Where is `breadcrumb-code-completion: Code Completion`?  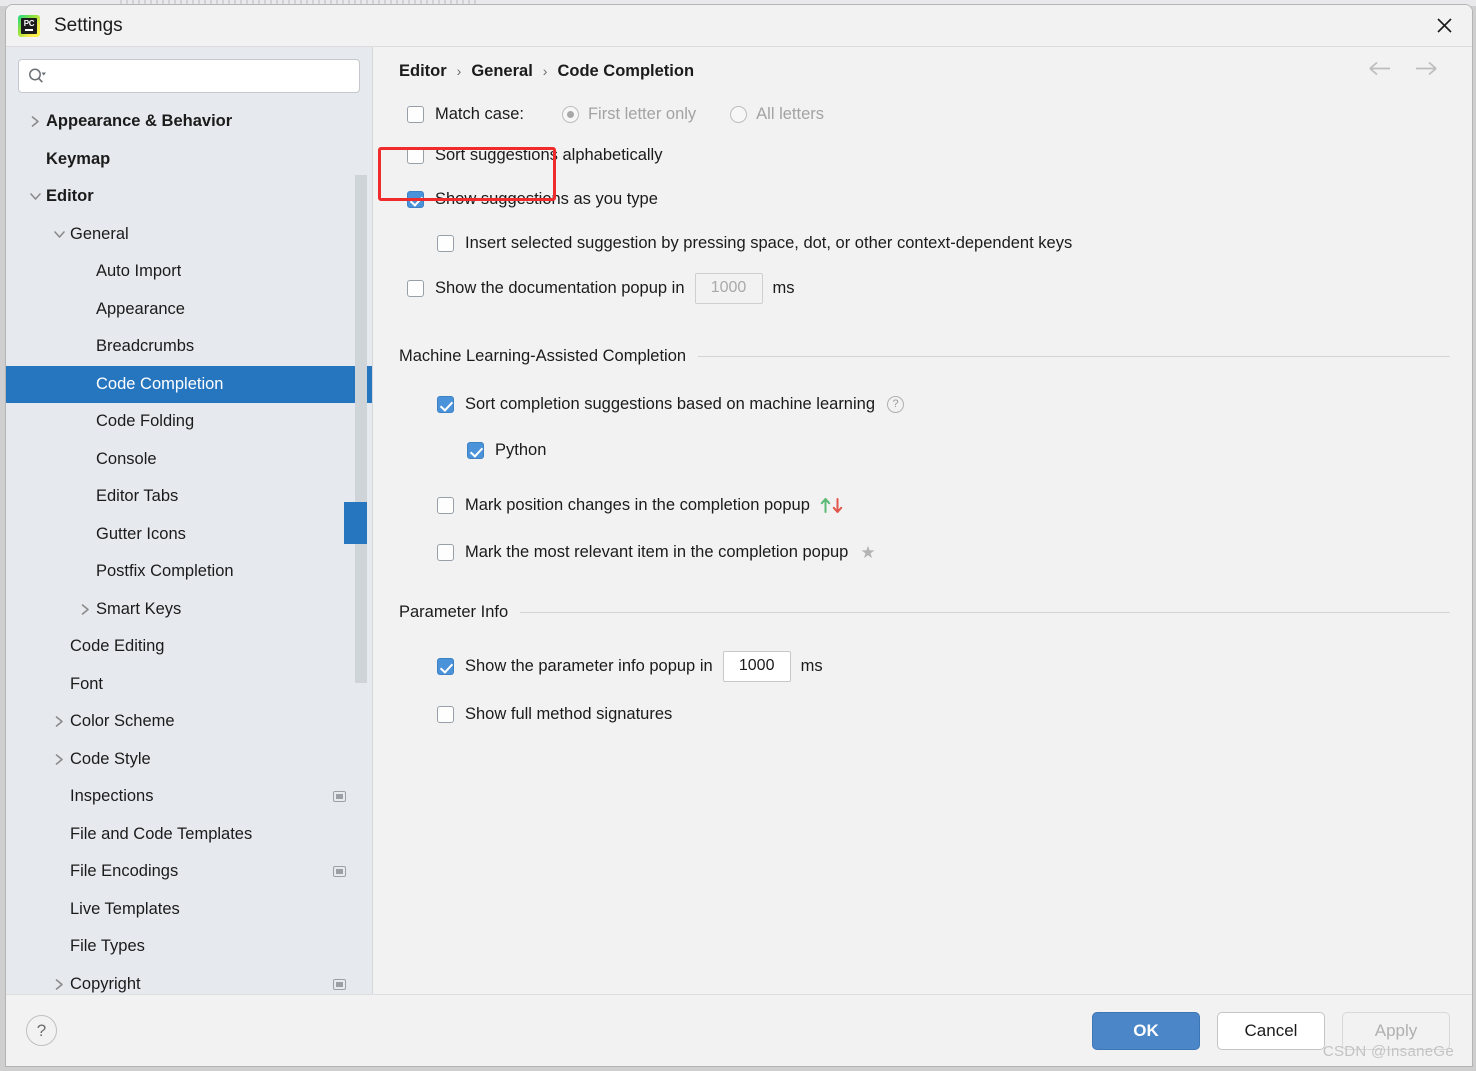 breadcrumb-code-completion: Code Completion is located at coordinates (626, 70).